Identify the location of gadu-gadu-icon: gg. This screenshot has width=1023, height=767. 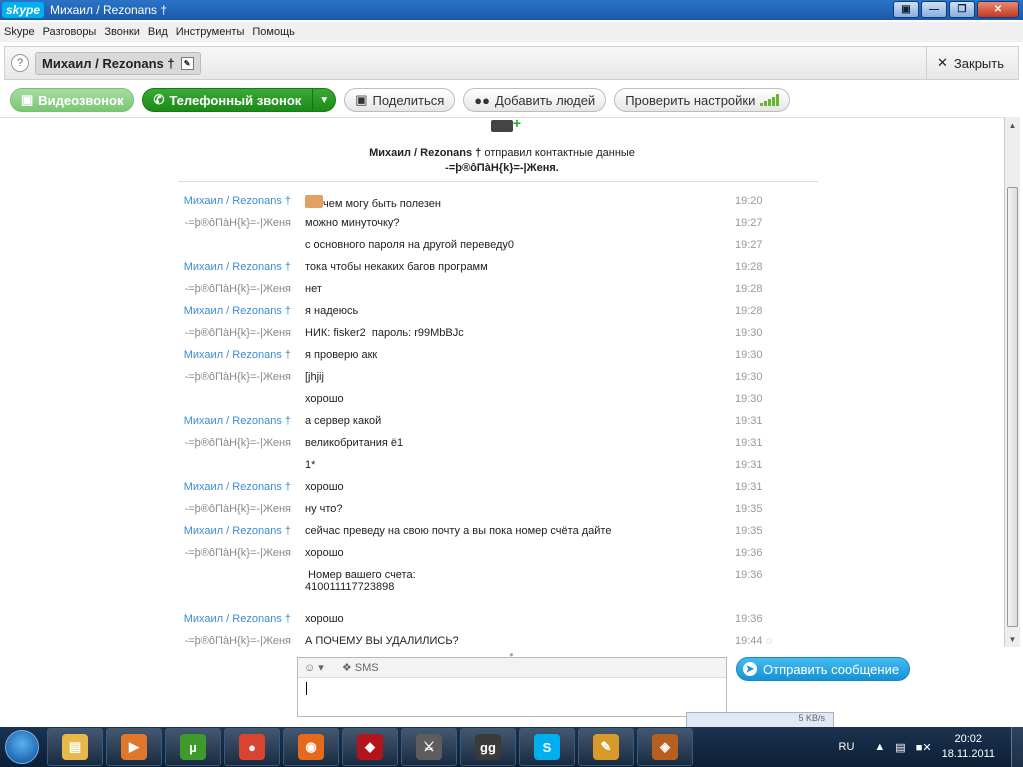
(488, 747).